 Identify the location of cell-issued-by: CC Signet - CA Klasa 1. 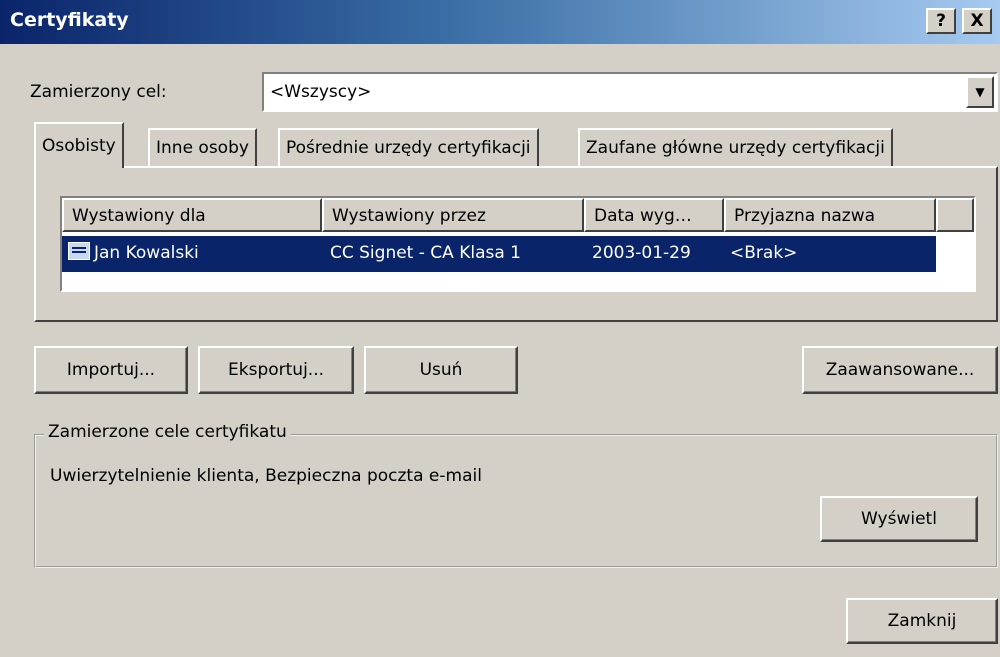
(425, 253).